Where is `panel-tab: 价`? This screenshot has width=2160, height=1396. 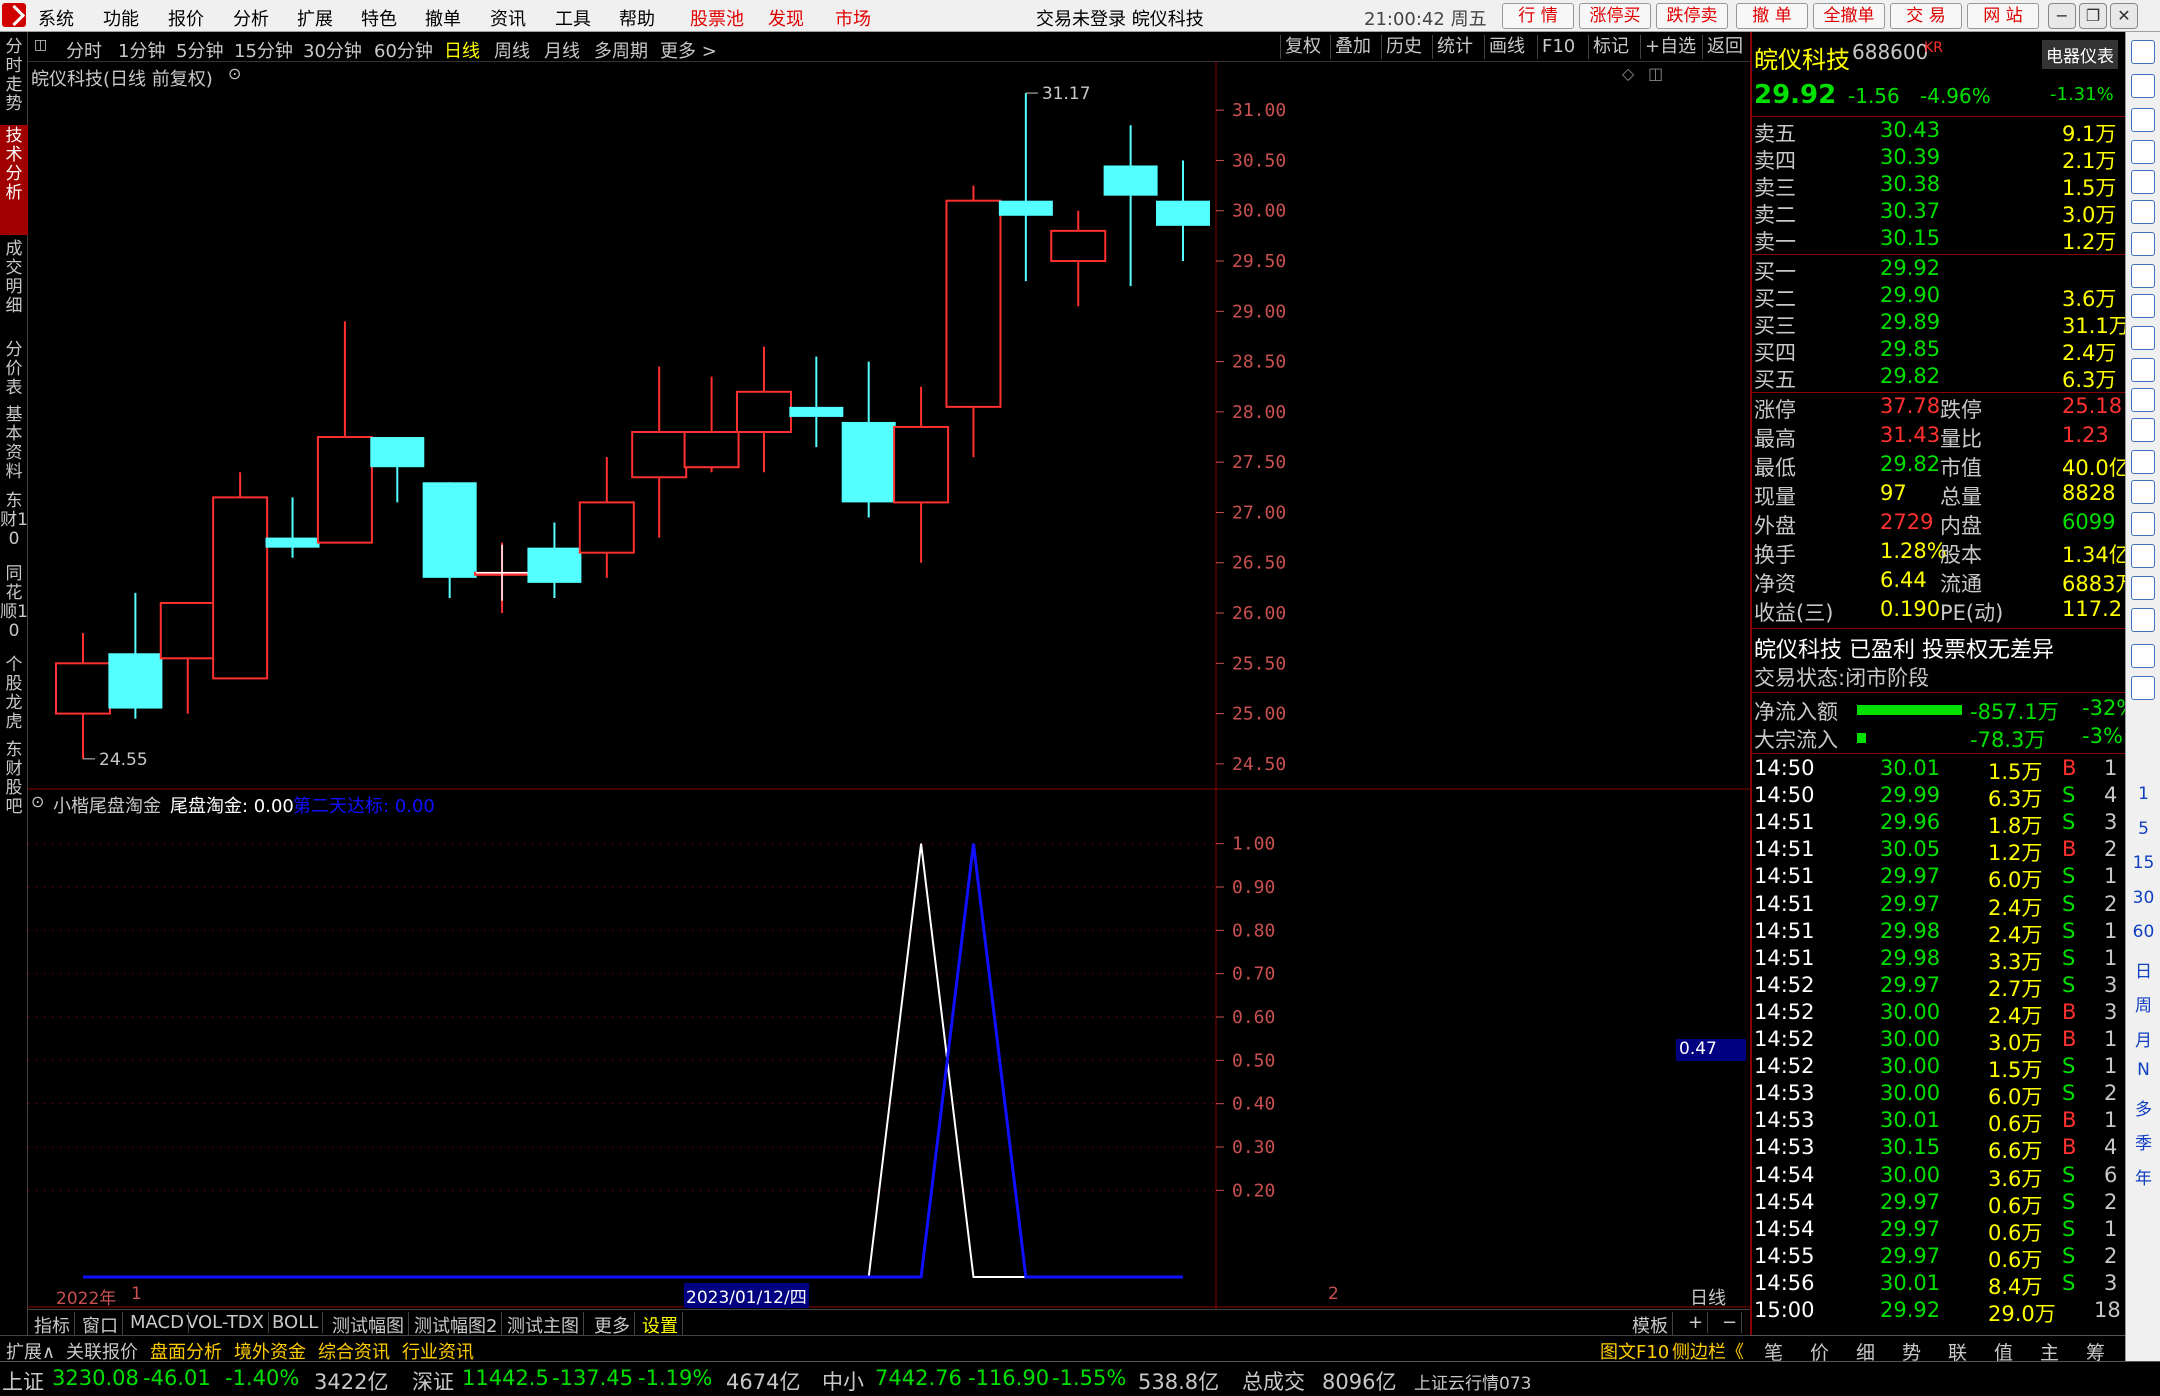 panel-tab: 价 is located at coordinates (1819, 1351).